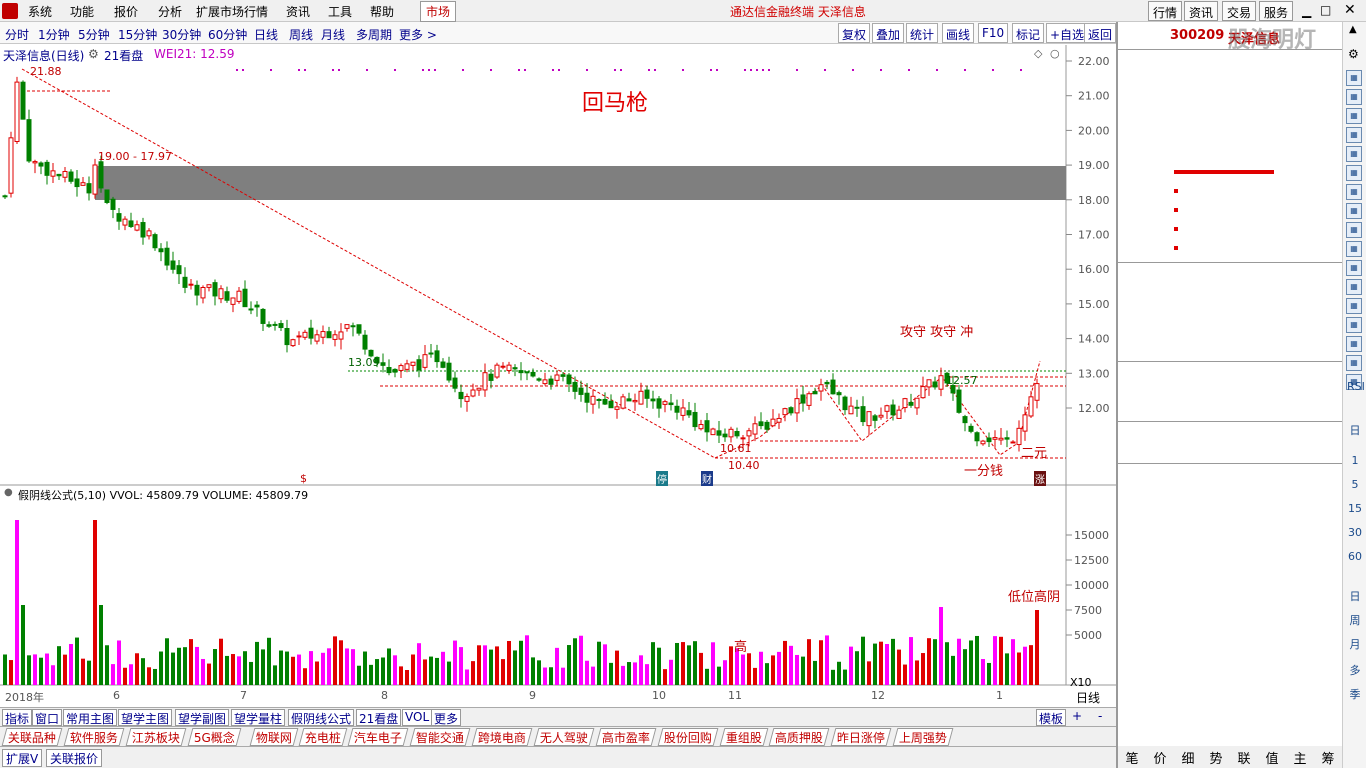 This screenshot has width=1366, height=768. Describe the element at coordinates (1067, 33) in the screenshot. I see `tool-add-favorite: +自选` at that location.